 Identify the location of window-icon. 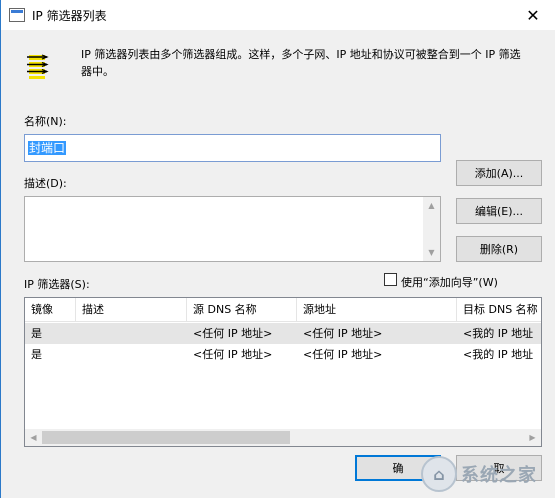
(17, 15).